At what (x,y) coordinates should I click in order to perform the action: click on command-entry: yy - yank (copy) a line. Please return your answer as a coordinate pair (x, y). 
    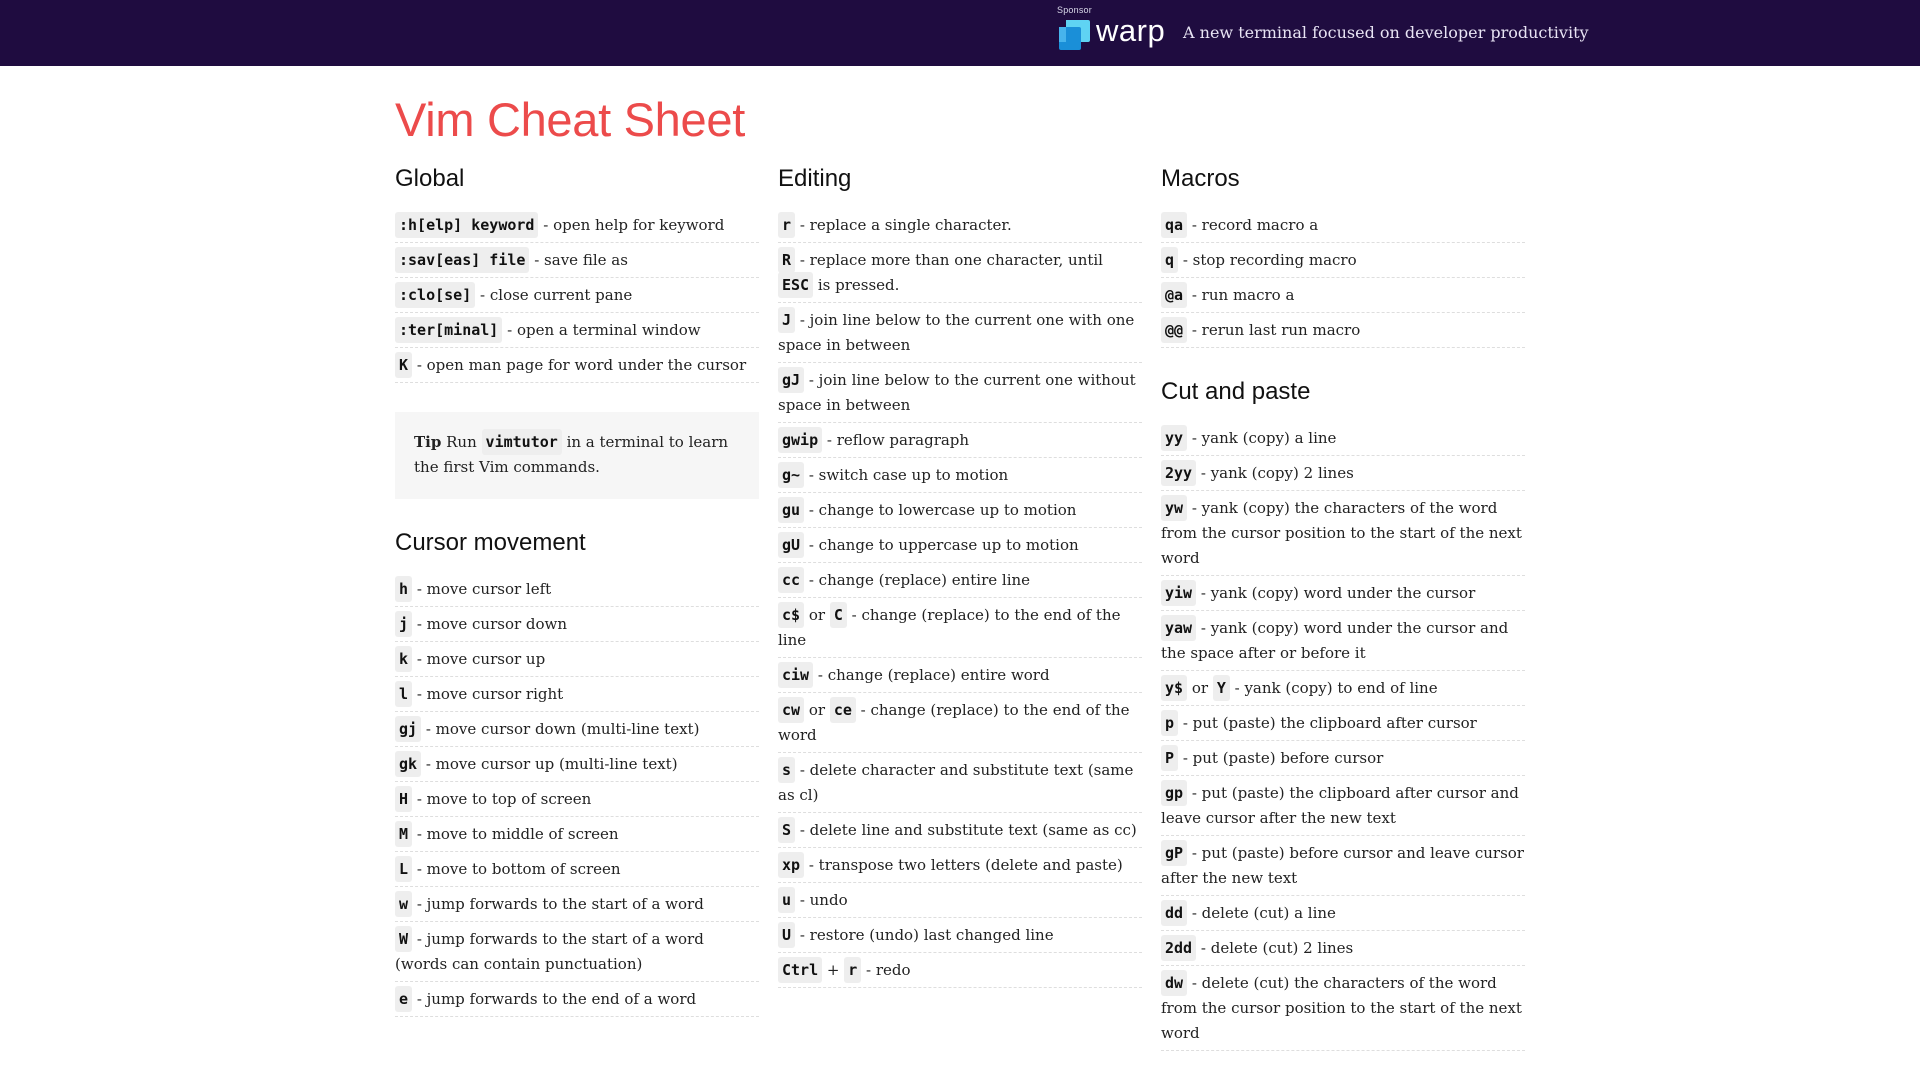
    Looking at the image, I should click on (1343, 438).